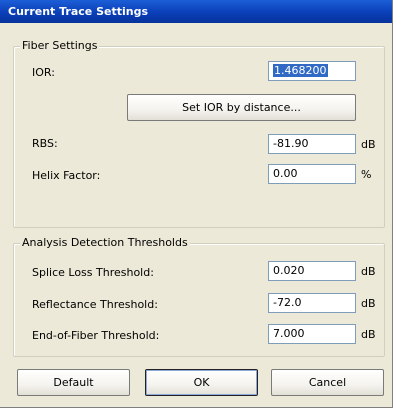 The image size is (394, 409). What do you see at coordinates (96, 335) in the screenshot?
I see `end-of-fiber-label: End-of-Fiber Threshold:` at bounding box center [96, 335].